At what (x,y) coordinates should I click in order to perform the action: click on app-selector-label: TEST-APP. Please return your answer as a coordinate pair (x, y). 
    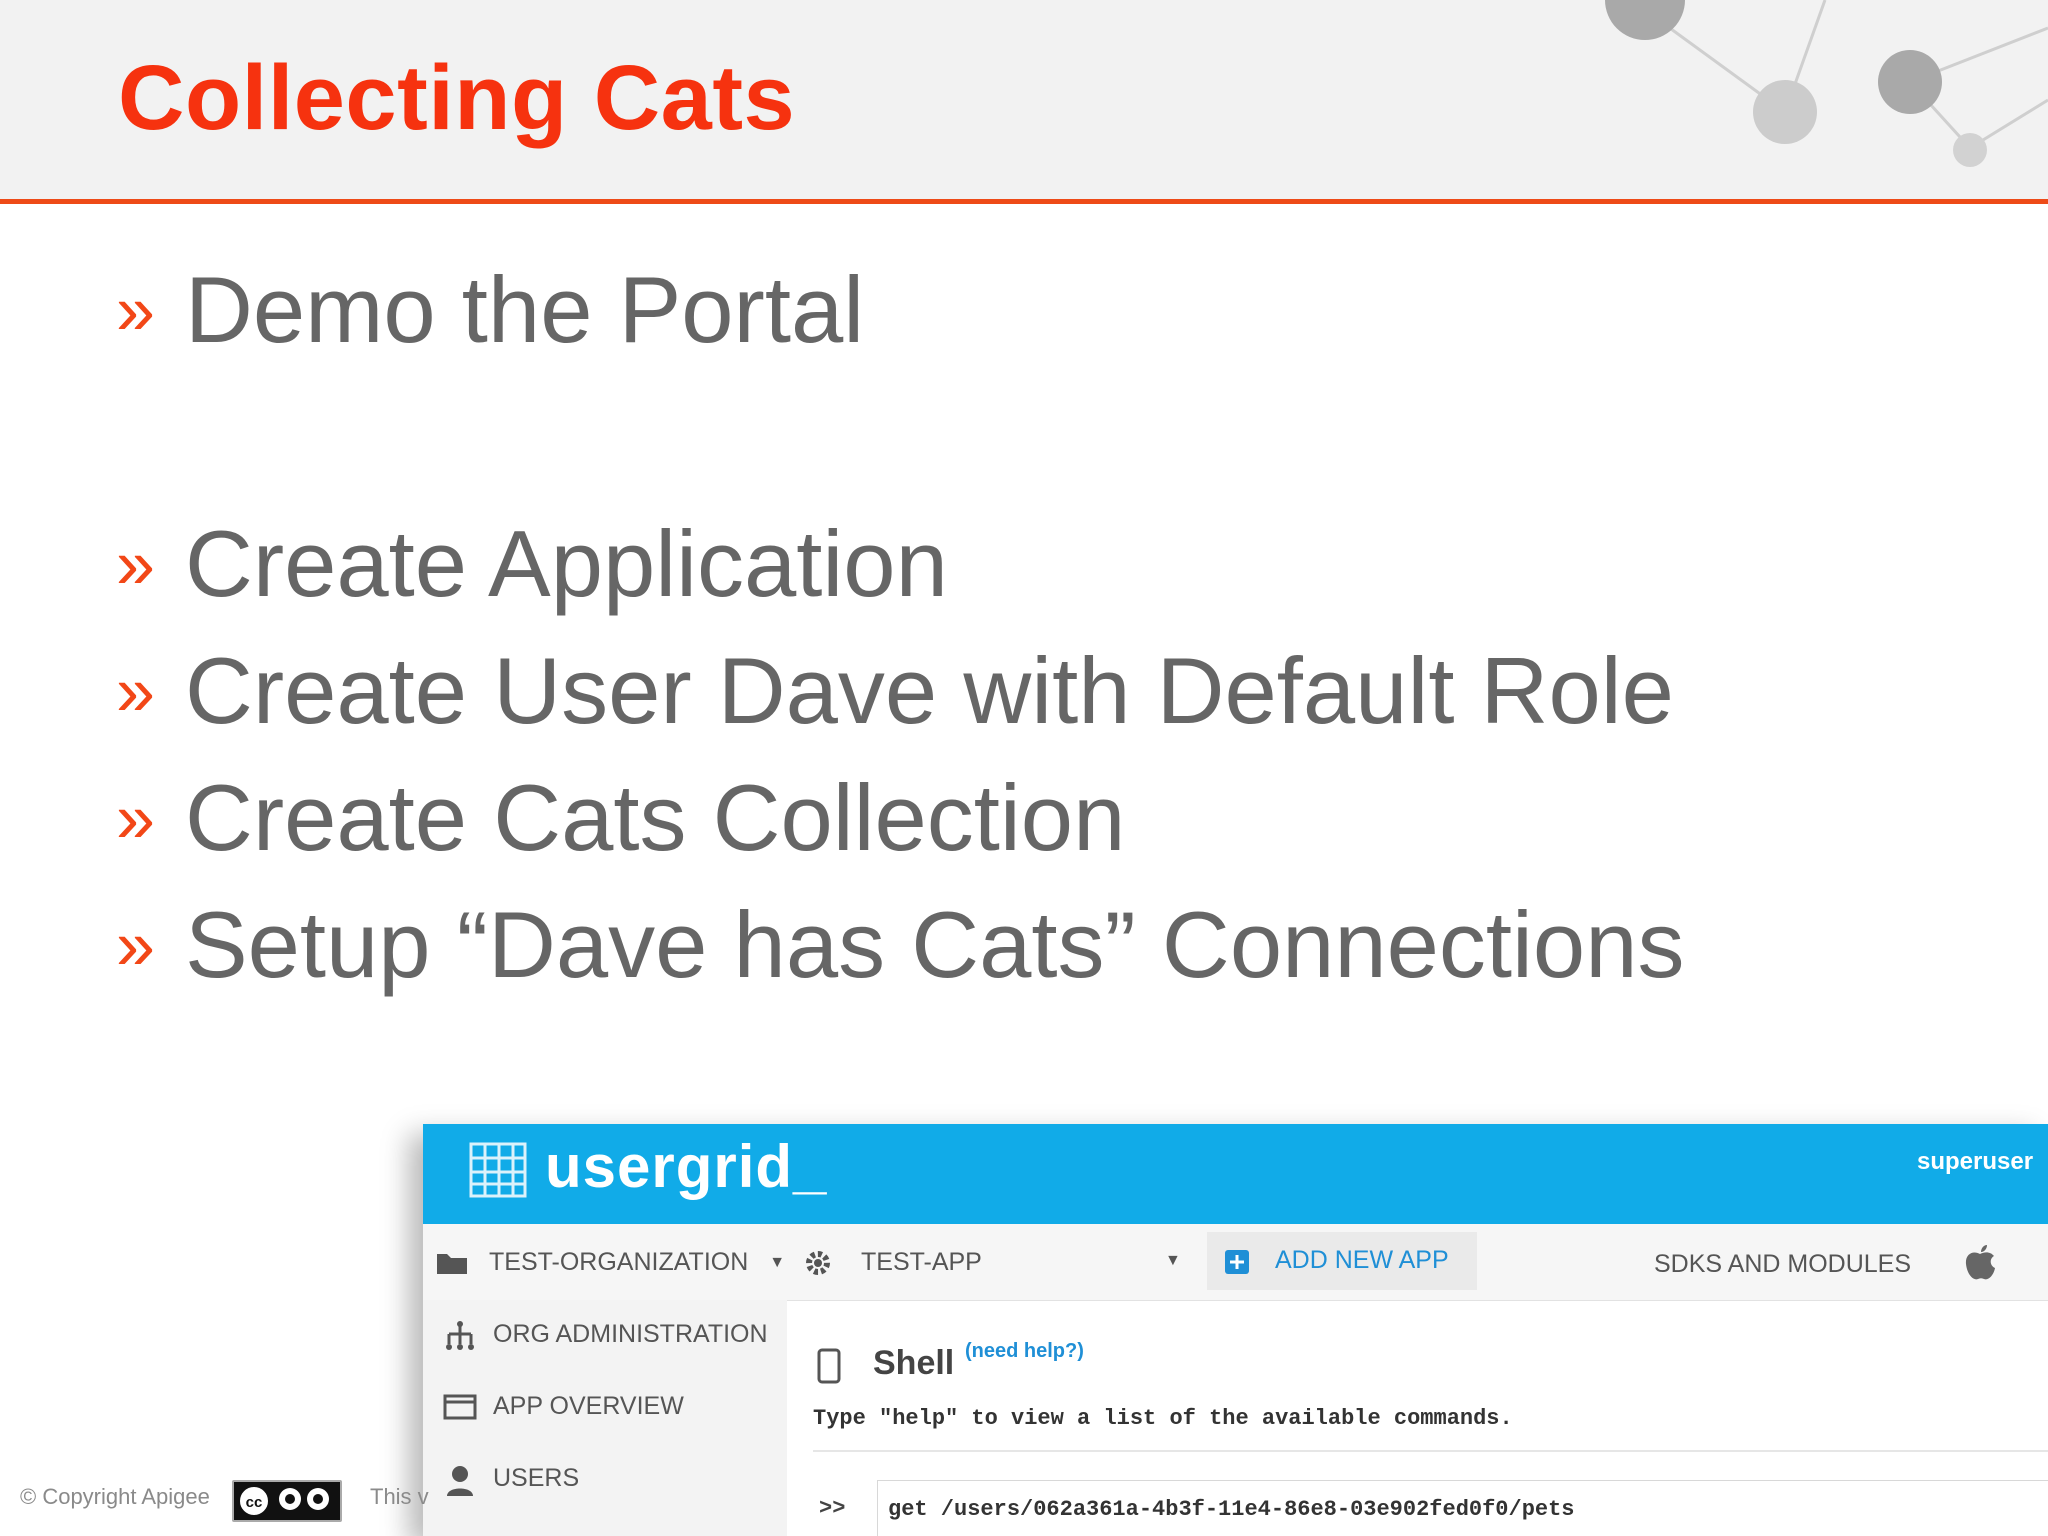
    Looking at the image, I should click on (921, 1262).